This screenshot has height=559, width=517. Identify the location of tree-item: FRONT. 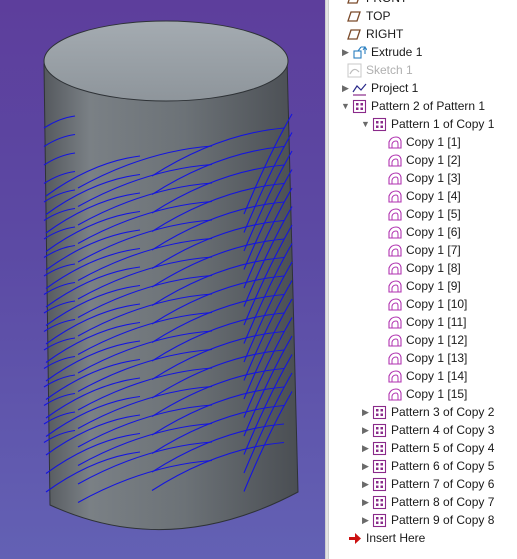
(423, 3).